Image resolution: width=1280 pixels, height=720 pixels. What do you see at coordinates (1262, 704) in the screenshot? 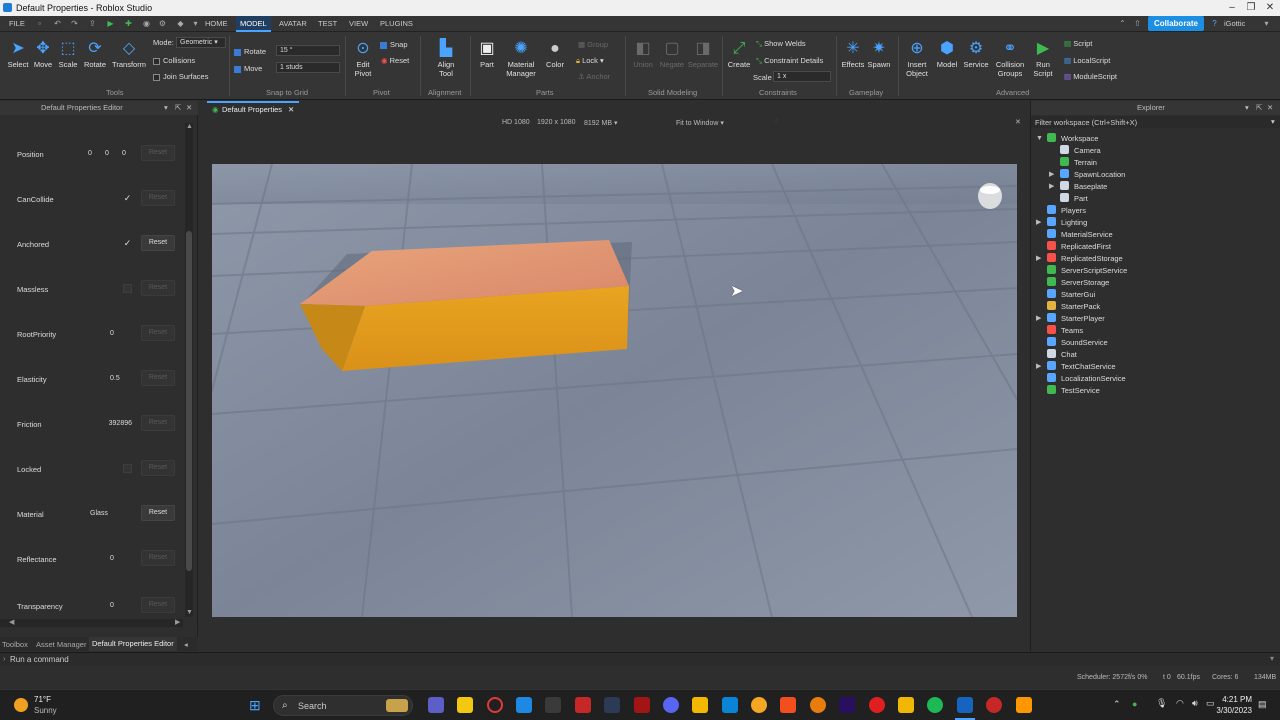
I see `notification-icon: ▤` at bounding box center [1262, 704].